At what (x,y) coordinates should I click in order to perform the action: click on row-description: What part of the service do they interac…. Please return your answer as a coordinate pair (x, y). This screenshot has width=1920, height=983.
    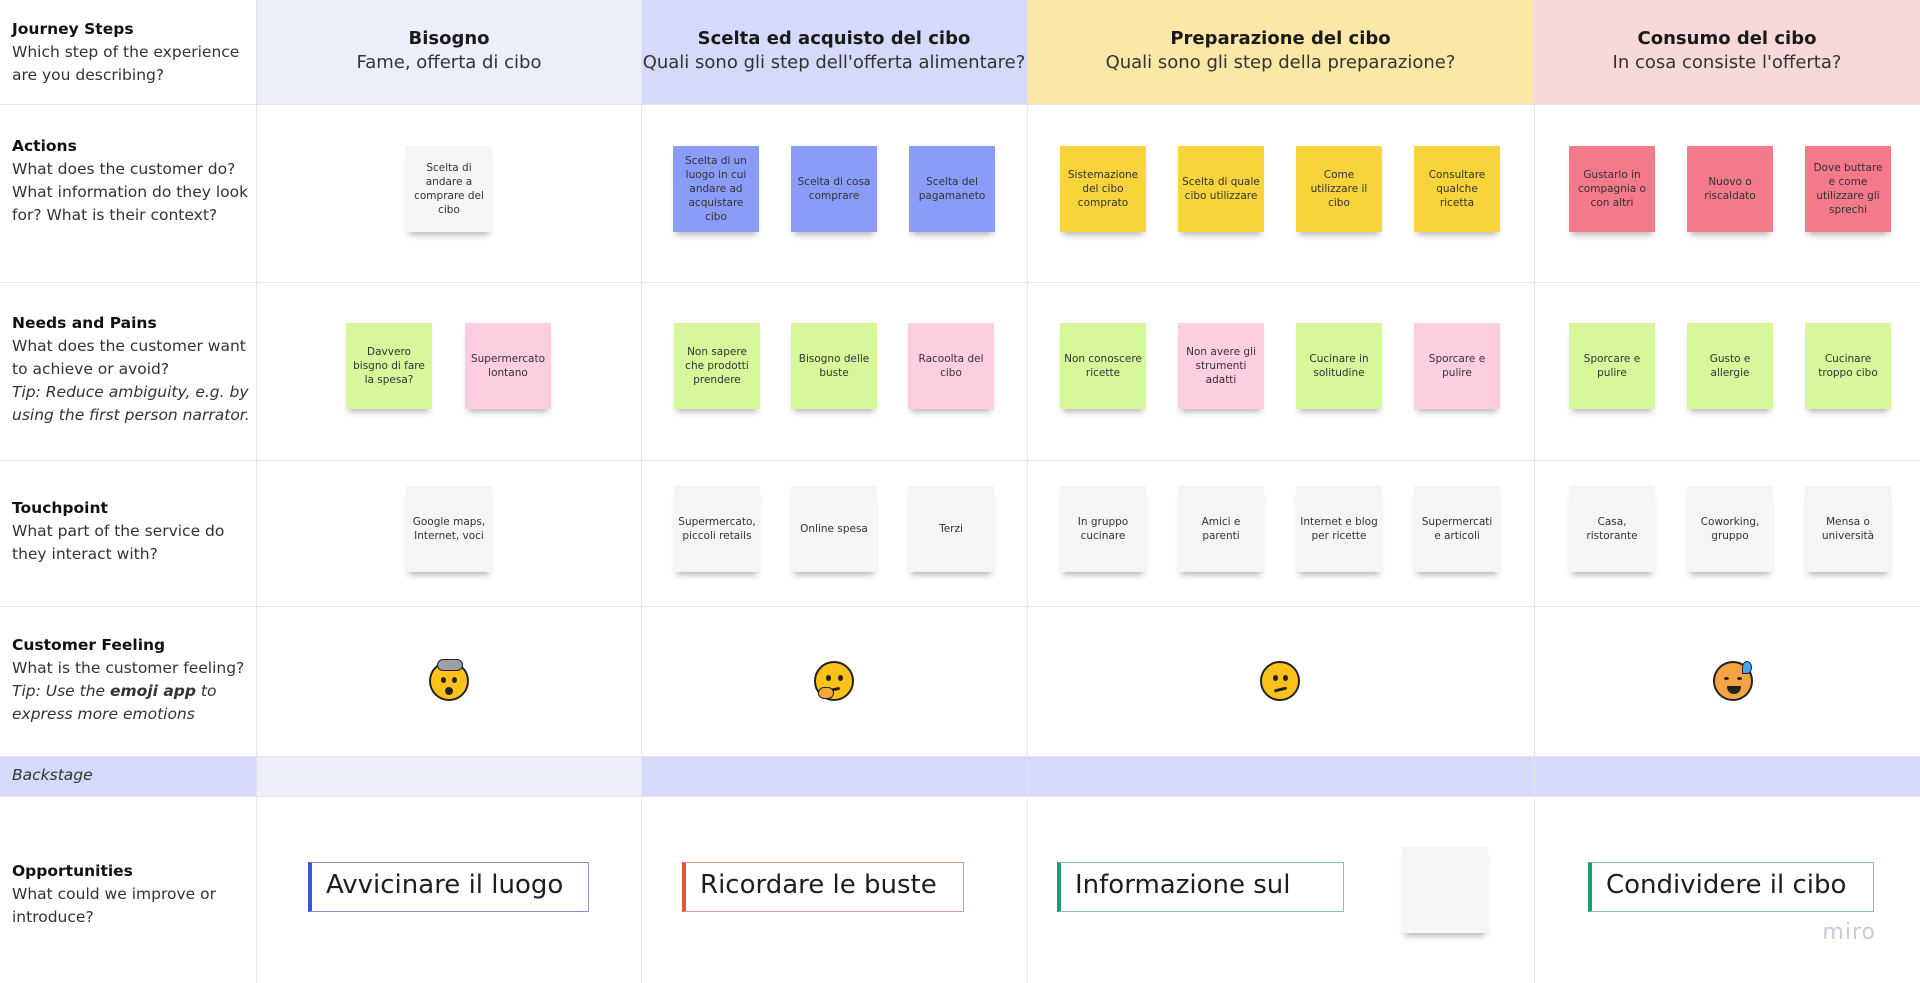
    Looking at the image, I should click on (118, 542).